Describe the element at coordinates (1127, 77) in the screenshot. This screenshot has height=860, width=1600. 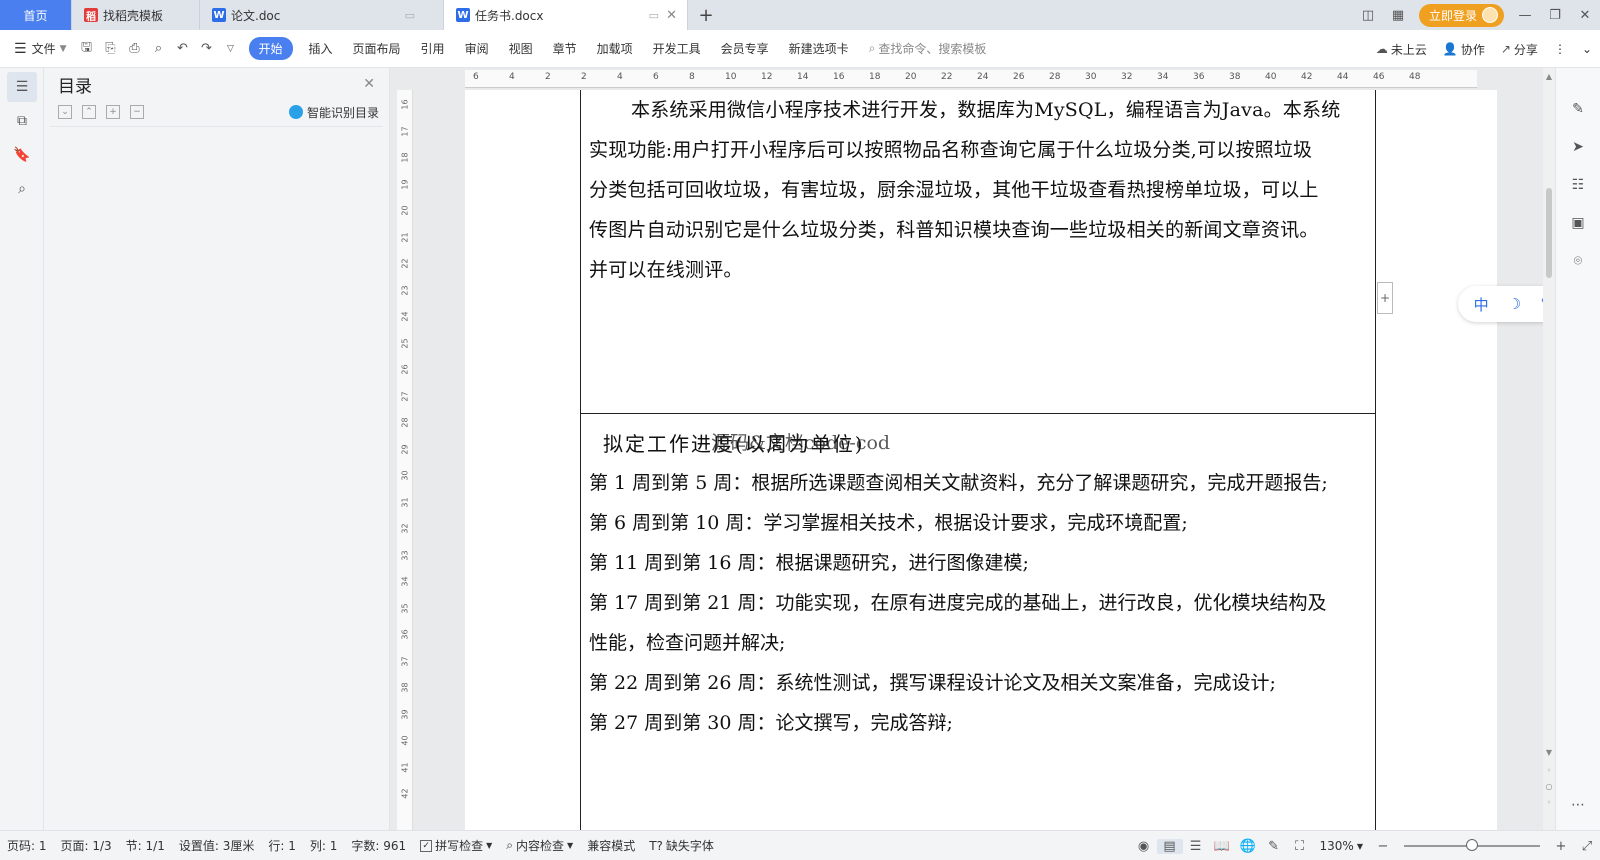
I see `ruler-tick: 32` at that location.